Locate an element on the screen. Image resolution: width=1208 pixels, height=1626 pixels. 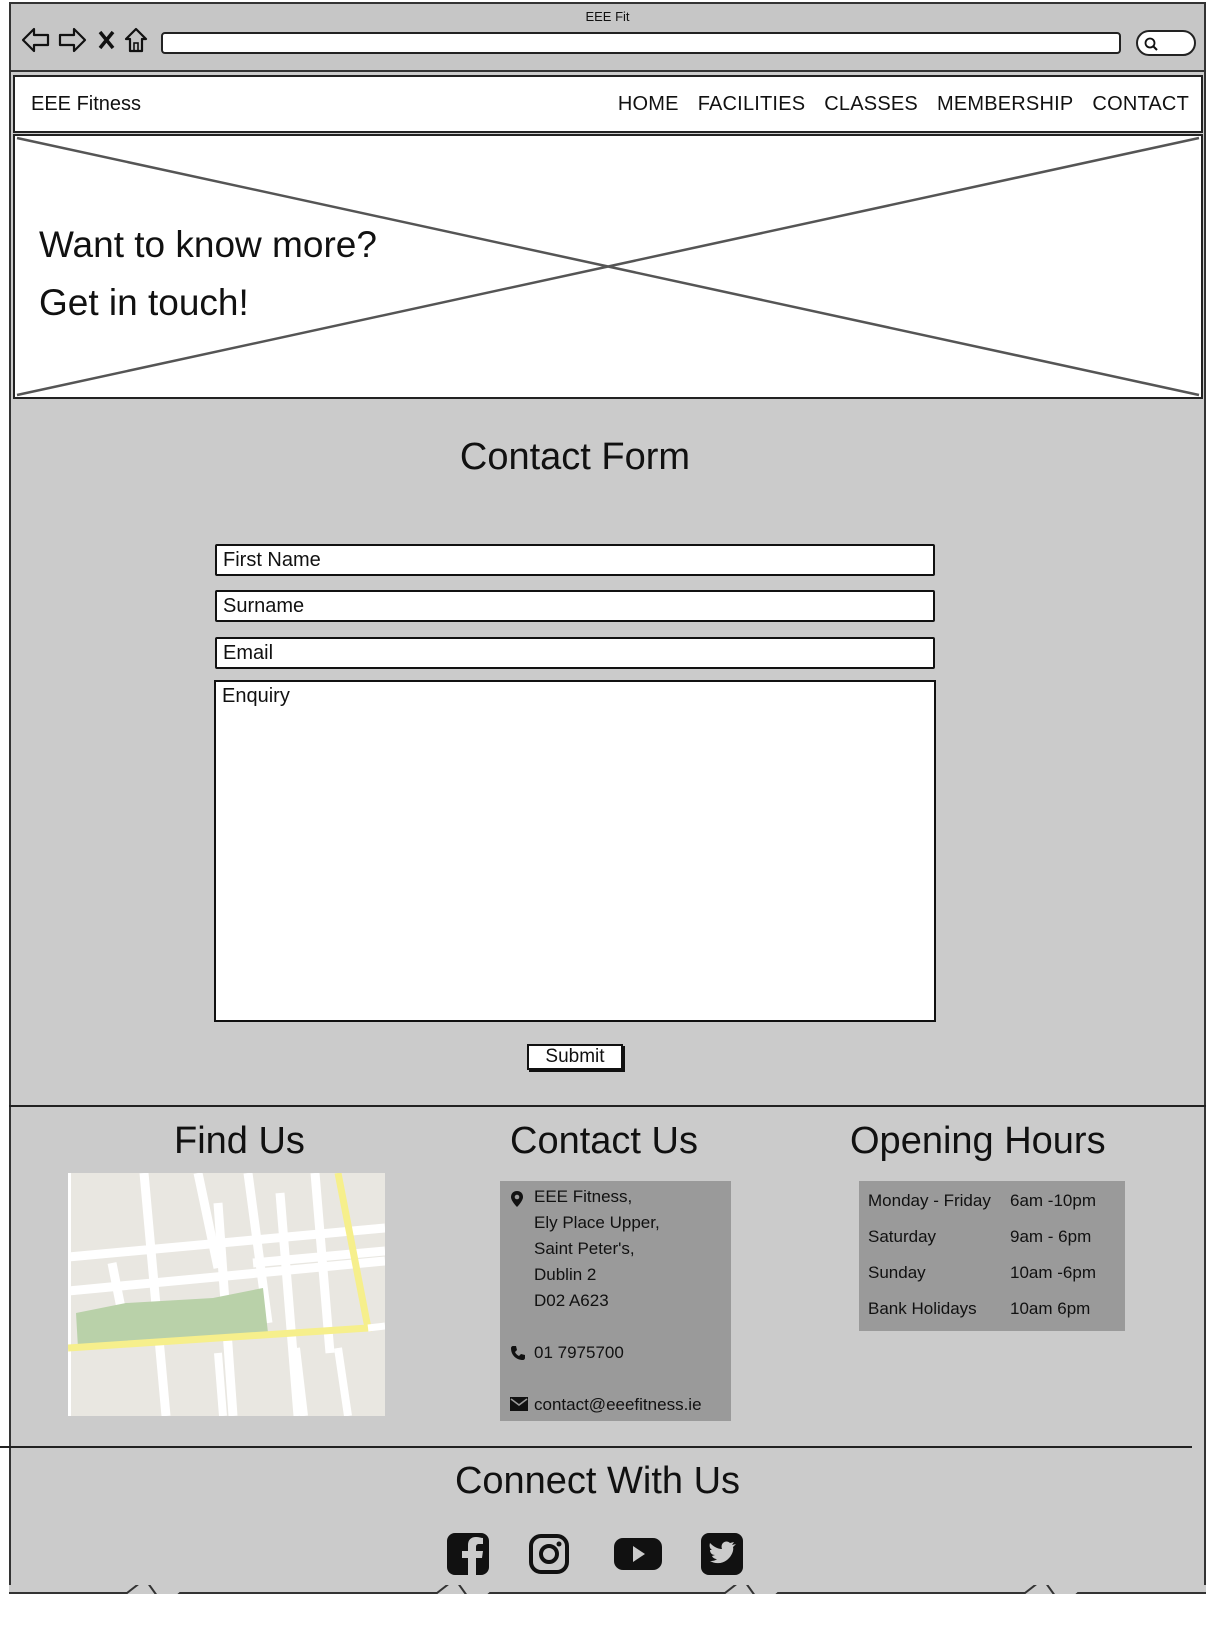
hours-day: Bank Holidays is located at coordinates (922, 1308).